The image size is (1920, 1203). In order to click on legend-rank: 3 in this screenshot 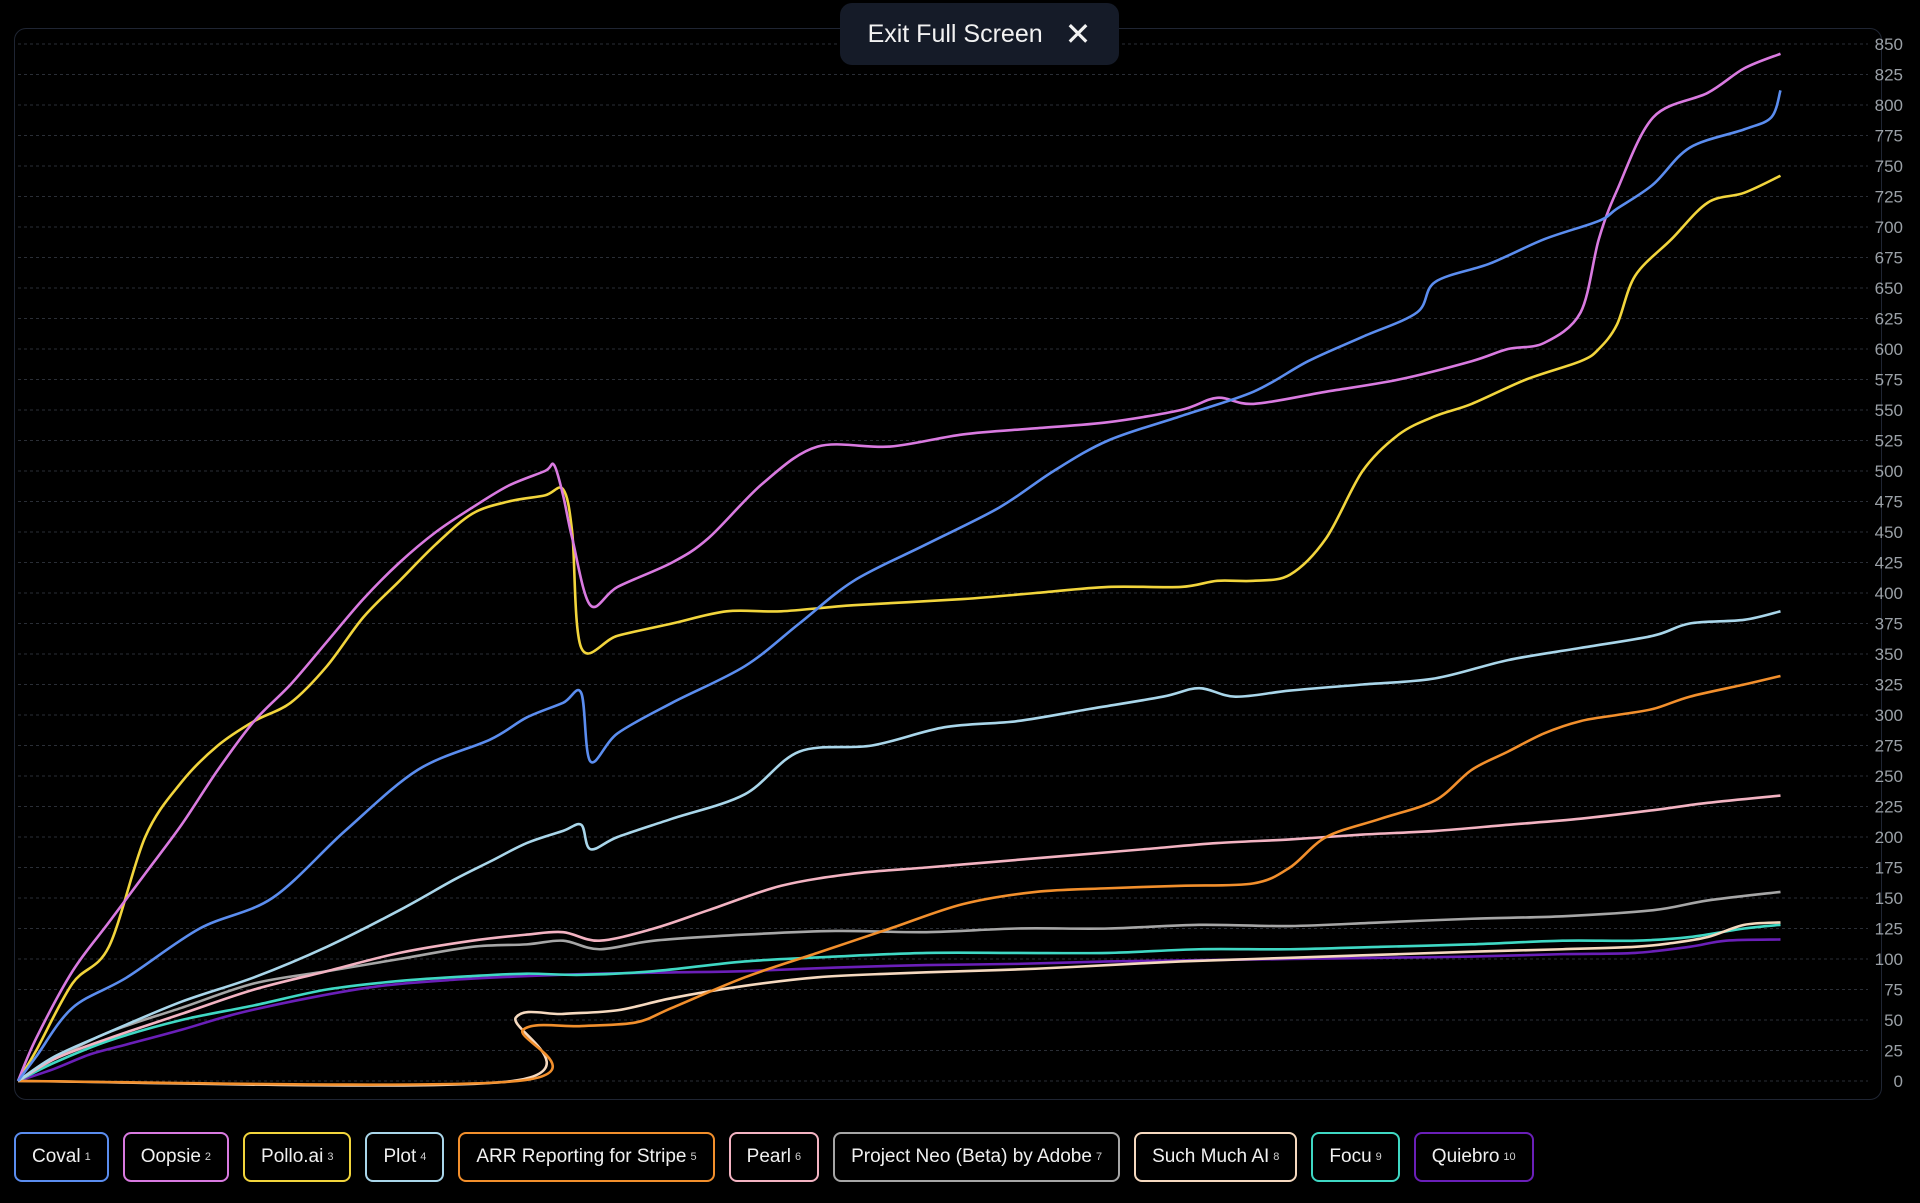, I will do `click(330, 1157)`.